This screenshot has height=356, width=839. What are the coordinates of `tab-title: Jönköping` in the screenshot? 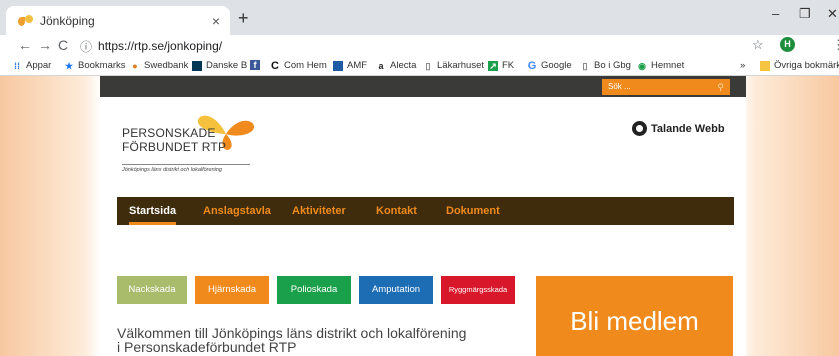 It's located at (67, 20).